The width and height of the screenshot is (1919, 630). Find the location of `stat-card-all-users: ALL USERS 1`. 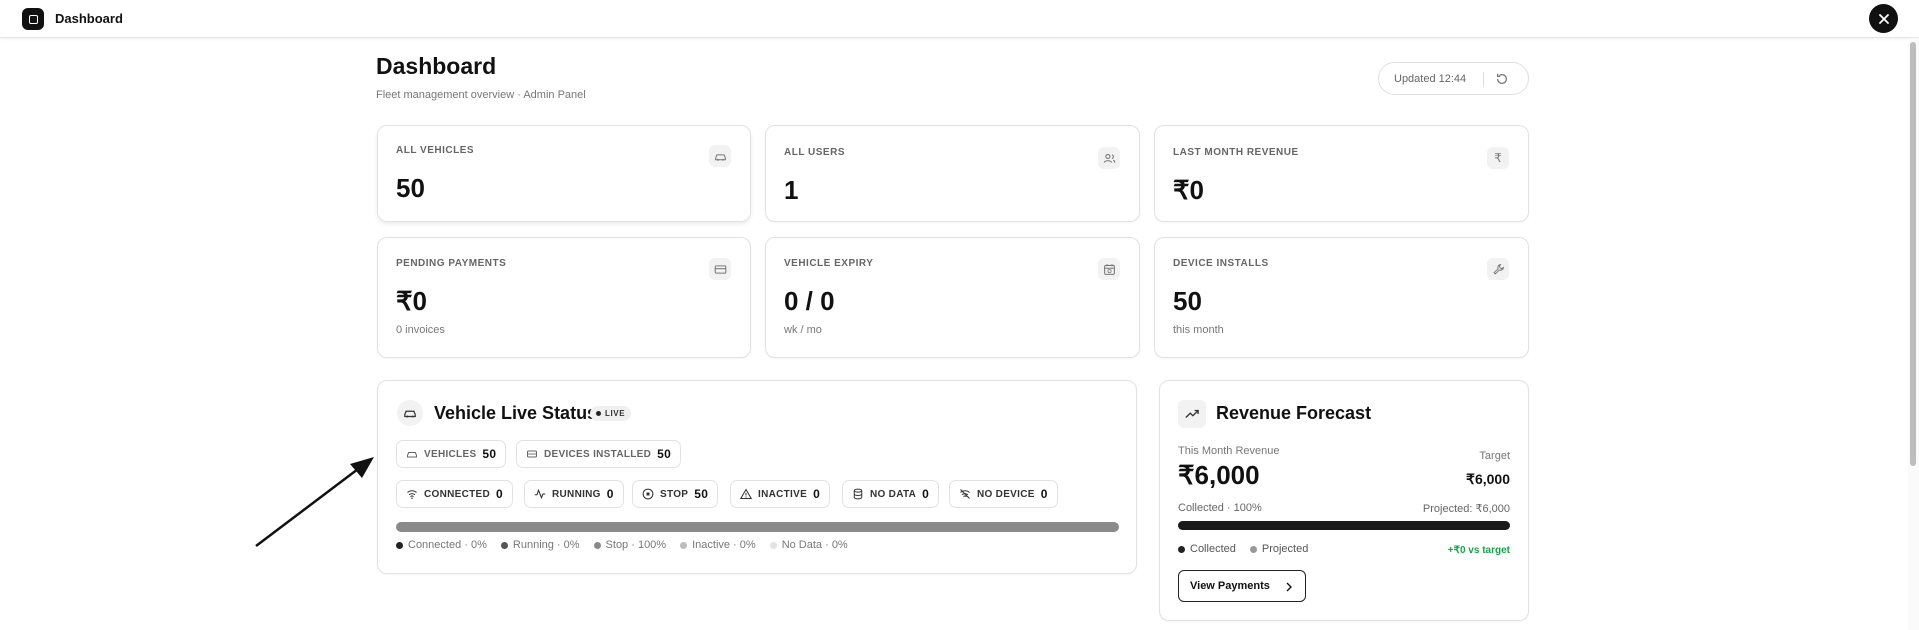

stat-card-all-users: ALL USERS 1 is located at coordinates (952, 173).